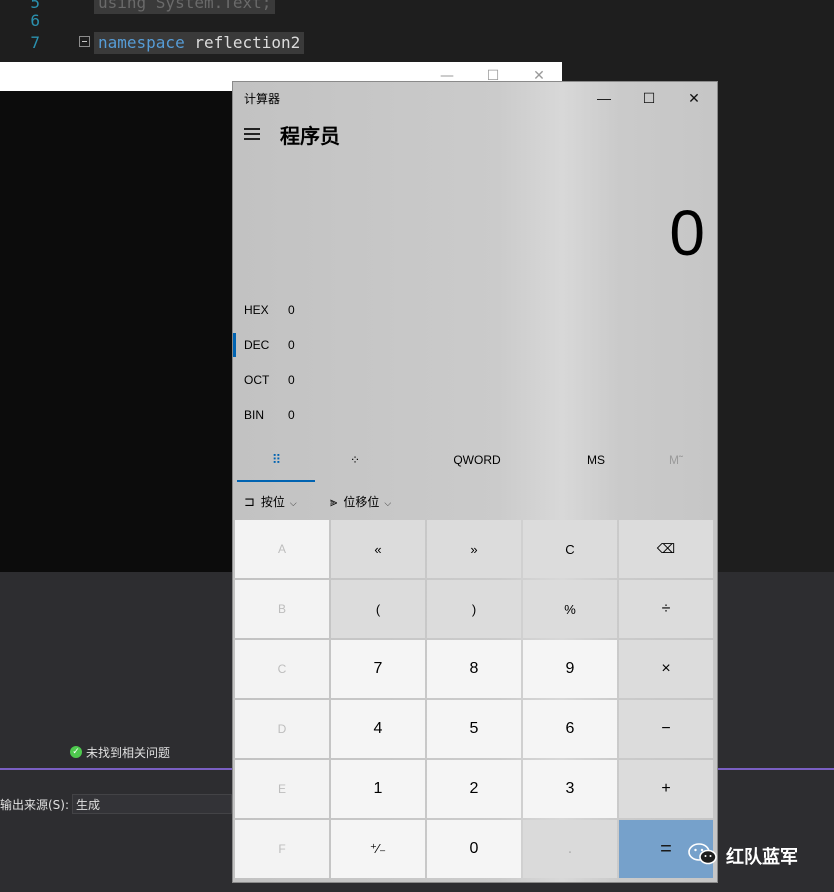 Image resolution: width=834 pixels, height=892 pixels. Describe the element at coordinates (333, 345) in the screenshot. I see `radix-dec: DEC 0` at that location.